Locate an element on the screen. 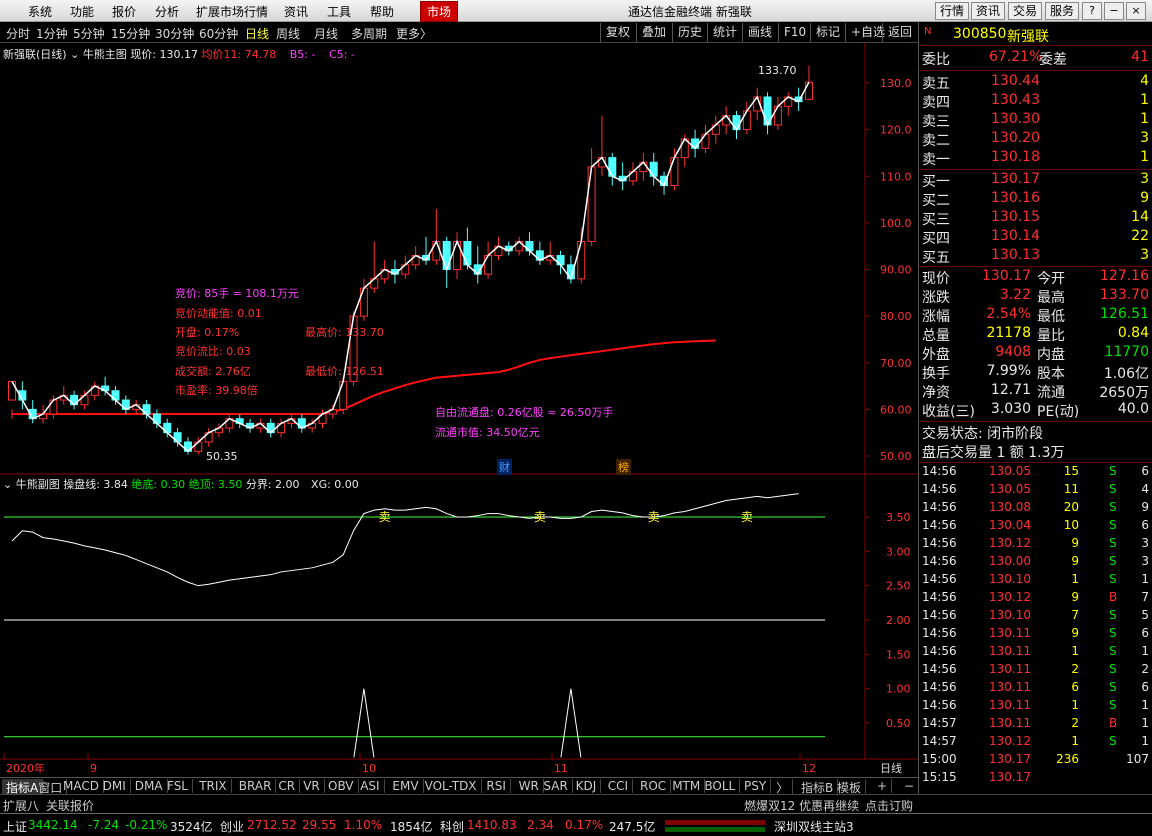 The image size is (1152, 836). tick-row: 15:15 130.17 is located at coordinates (1035, 779).